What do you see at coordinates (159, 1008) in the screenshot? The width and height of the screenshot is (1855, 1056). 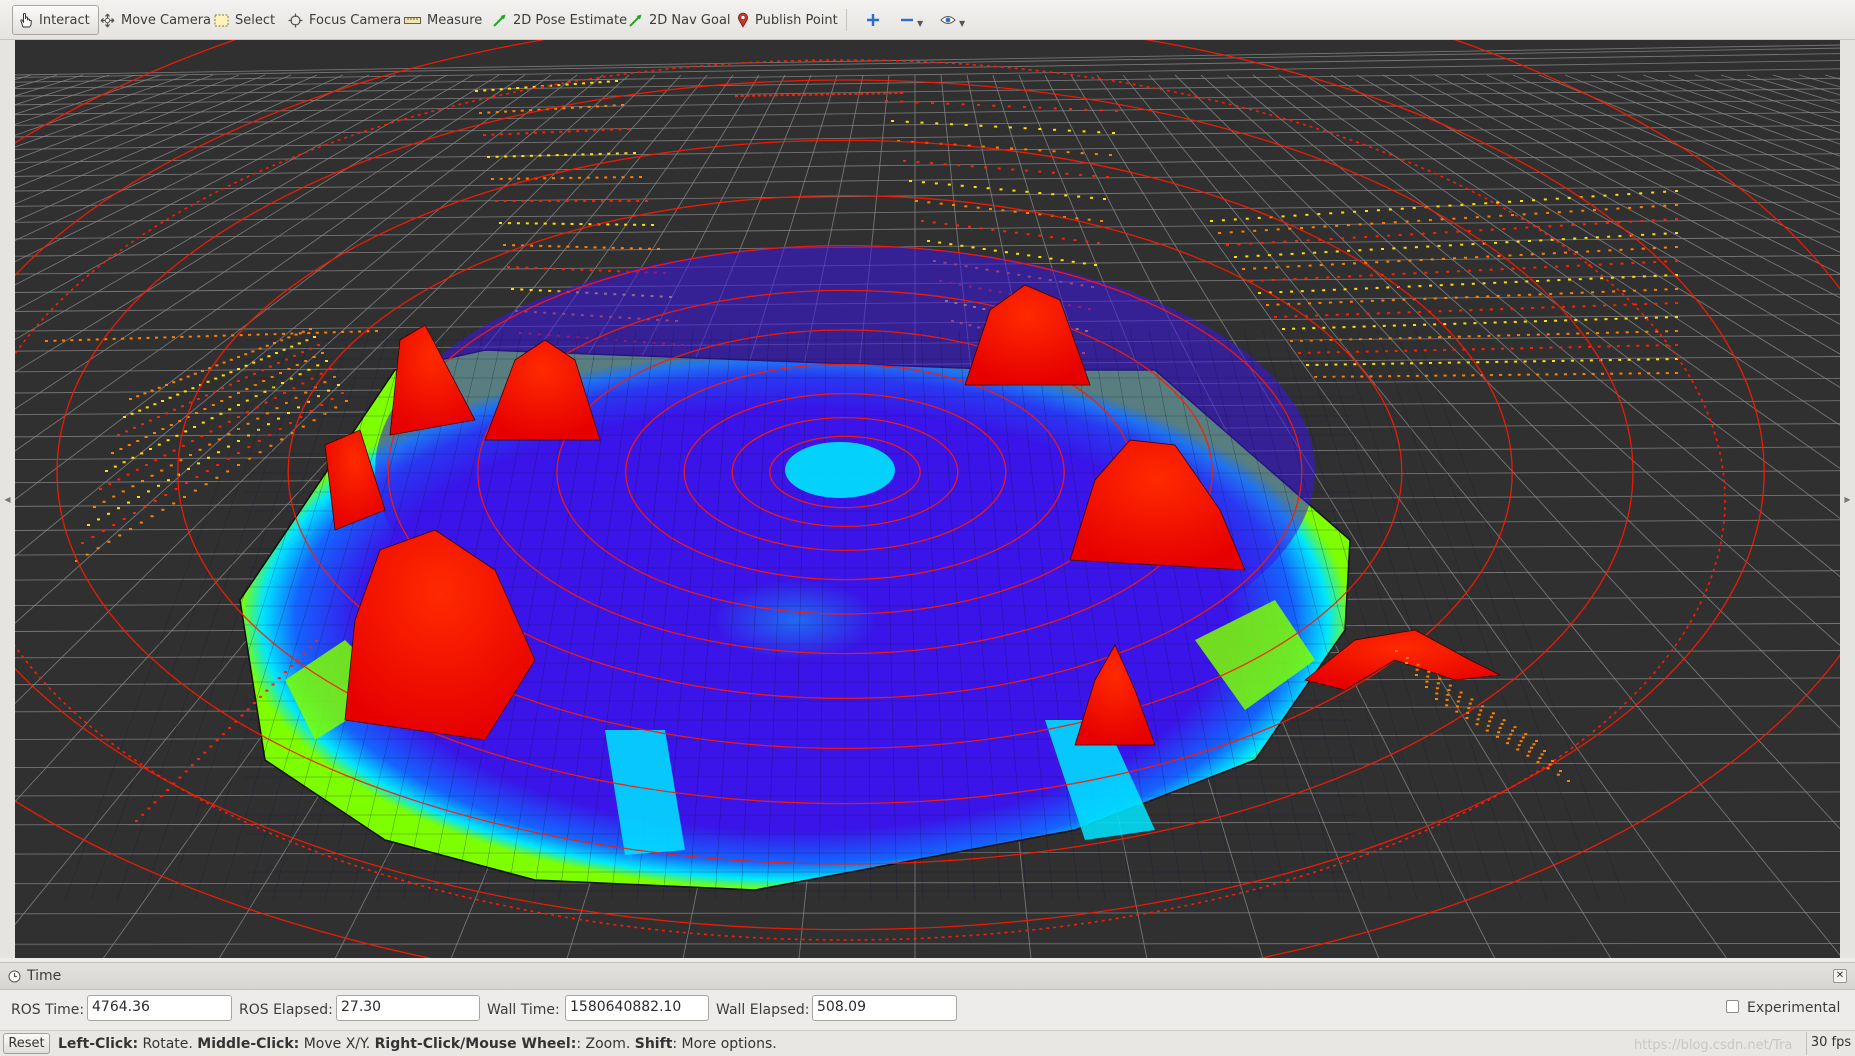 I see `ros-time-field: 4764.36` at bounding box center [159, 1008].